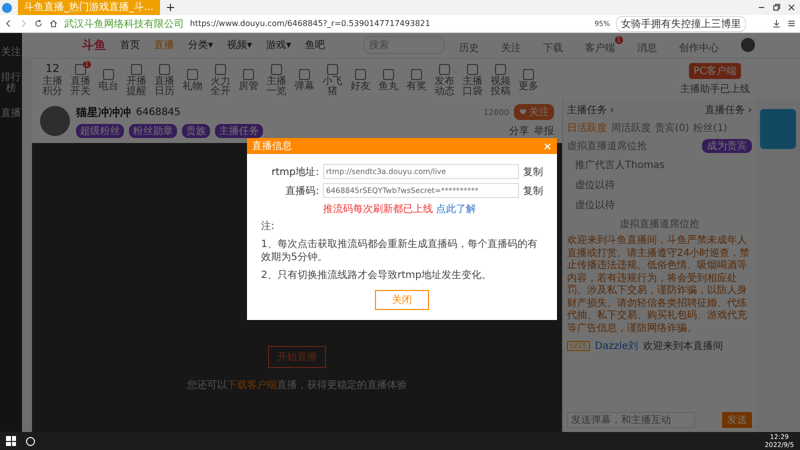  I want to click on chat-input-field: 发送弹幕，和主播互动, so click(631, 420).